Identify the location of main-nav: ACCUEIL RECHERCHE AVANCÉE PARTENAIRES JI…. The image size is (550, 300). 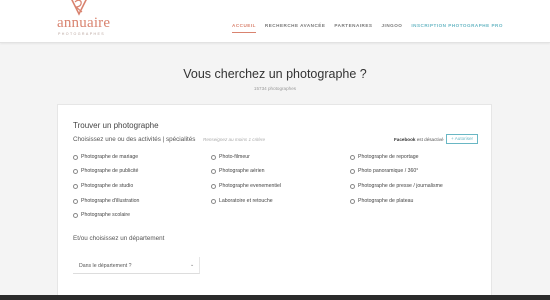
(367, 28).